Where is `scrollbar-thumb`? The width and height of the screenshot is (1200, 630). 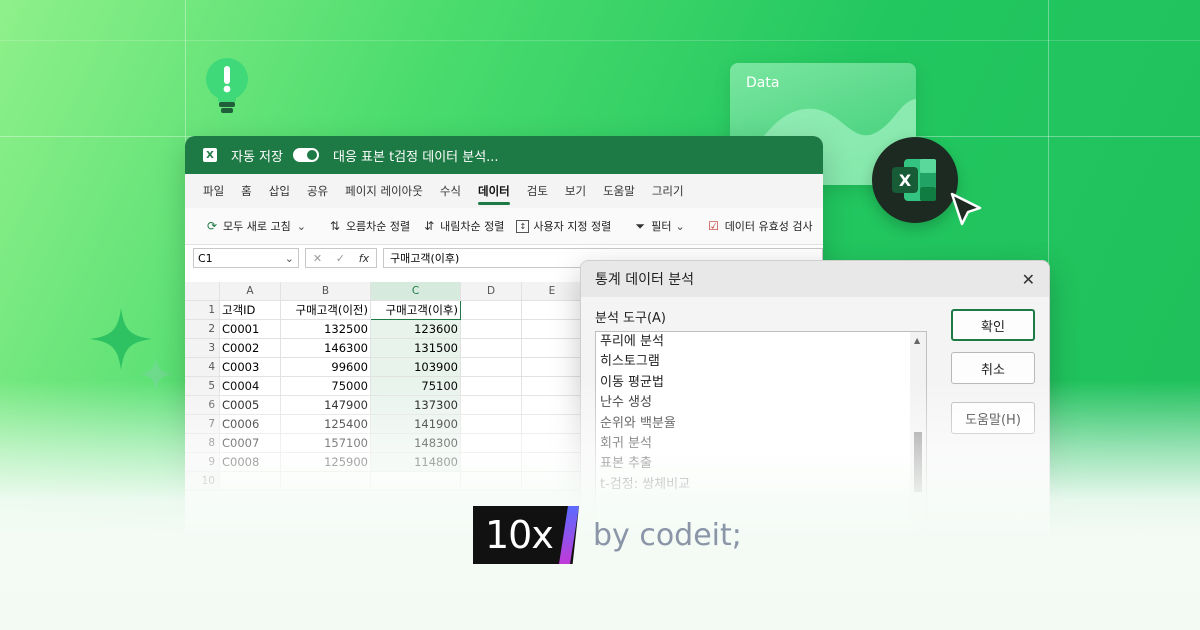
scrollbar-thumb is located at coordinates (918, 462).